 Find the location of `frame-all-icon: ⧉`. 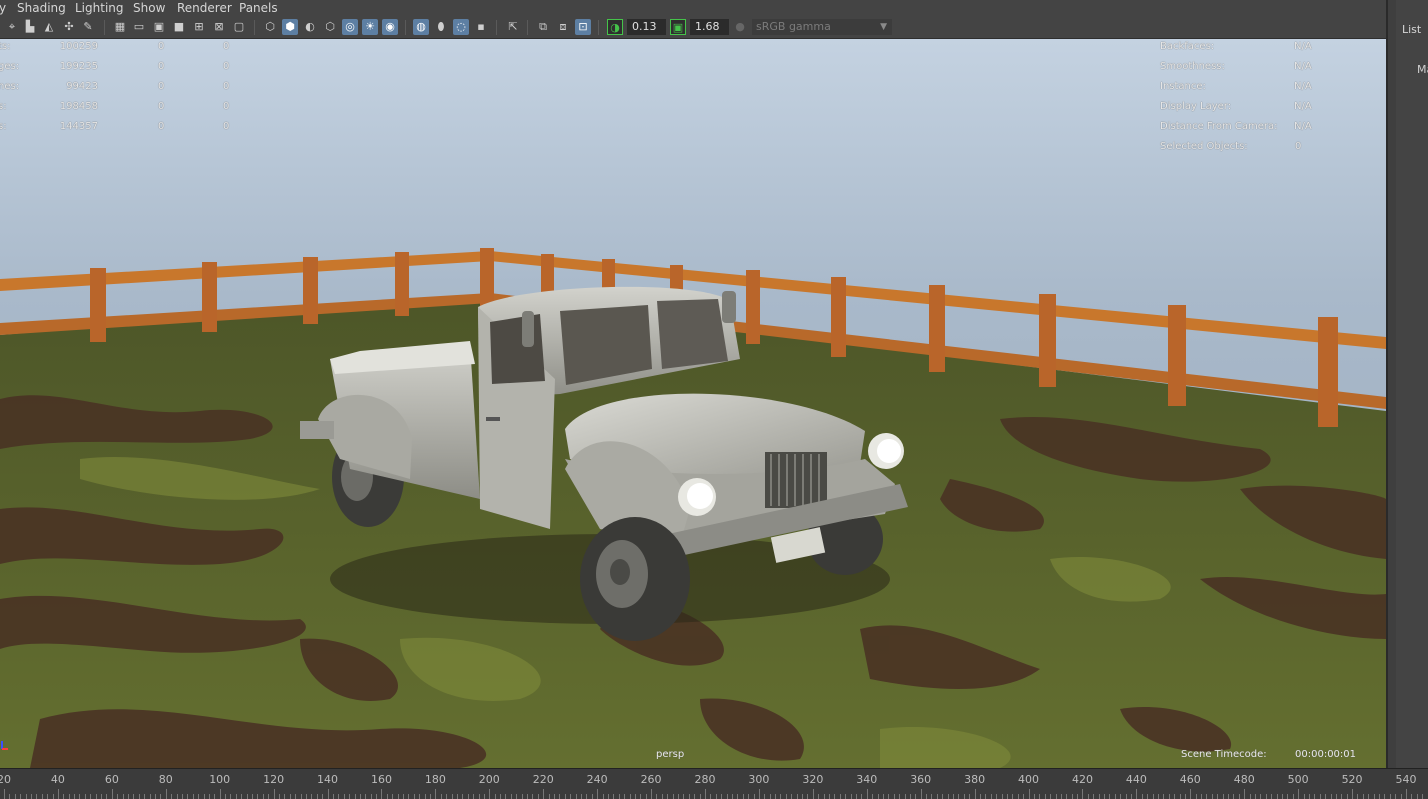

frame-all-icon: ⧉ is located at coordinates (543, 27).